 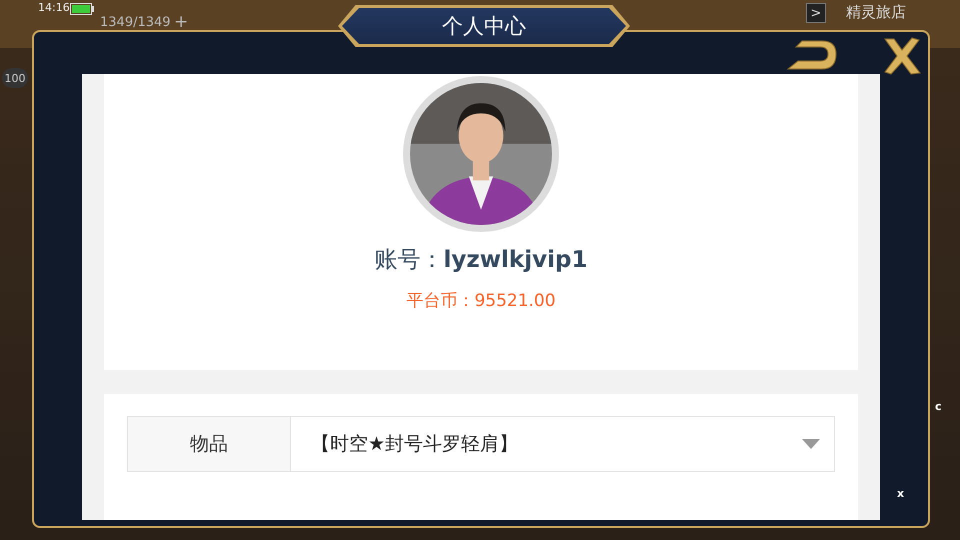 I want to click on expand-button: >, so click(x=816, y=13).